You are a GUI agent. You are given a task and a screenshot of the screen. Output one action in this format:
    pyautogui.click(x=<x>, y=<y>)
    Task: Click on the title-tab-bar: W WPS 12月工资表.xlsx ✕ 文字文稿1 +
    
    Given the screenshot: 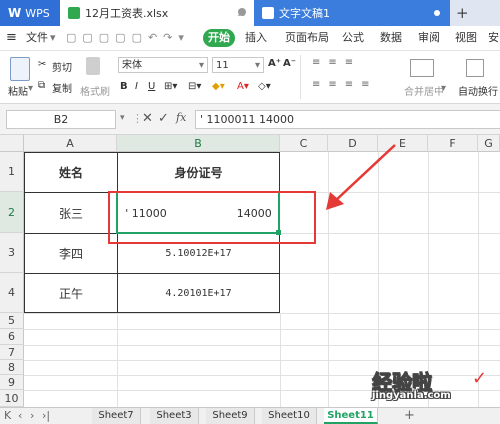 What is the action you would take?
    pyautogui.click(x=250, y=13)
    